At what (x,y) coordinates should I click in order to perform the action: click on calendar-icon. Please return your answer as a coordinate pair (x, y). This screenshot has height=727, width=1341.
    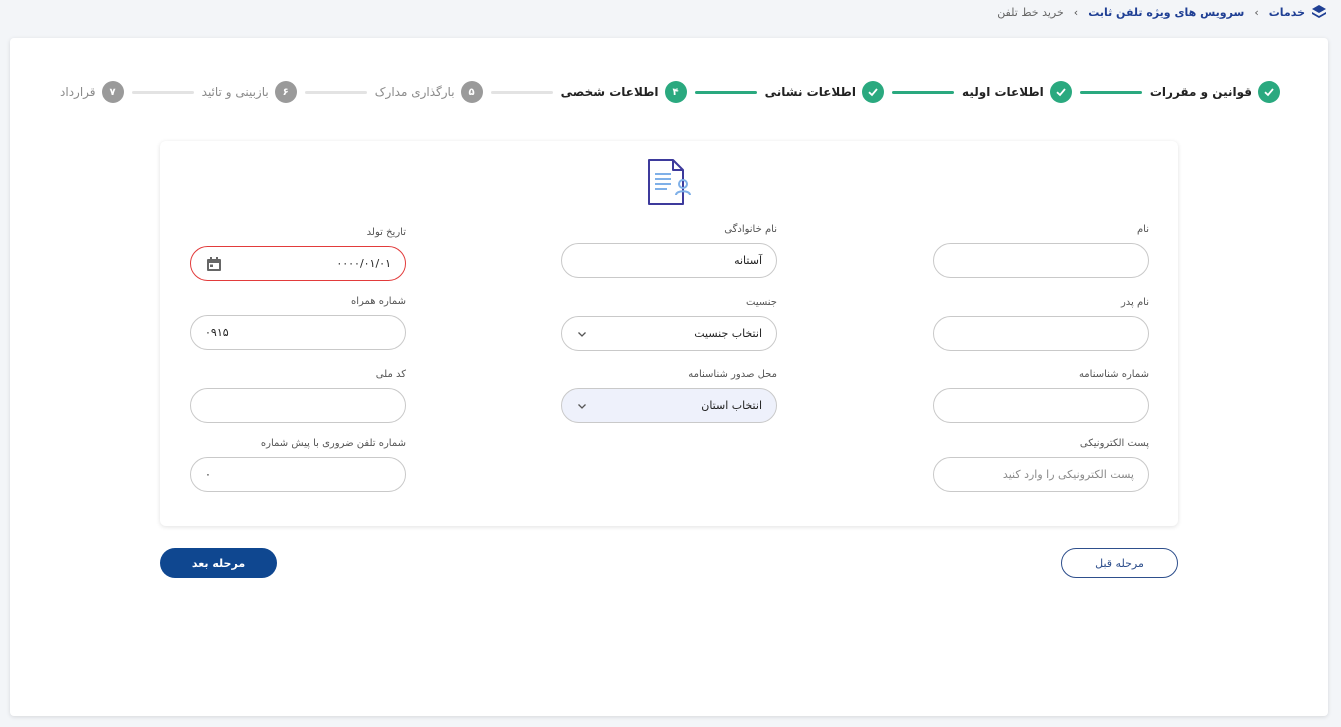
    Looking at the image, I should click on (214, 264).